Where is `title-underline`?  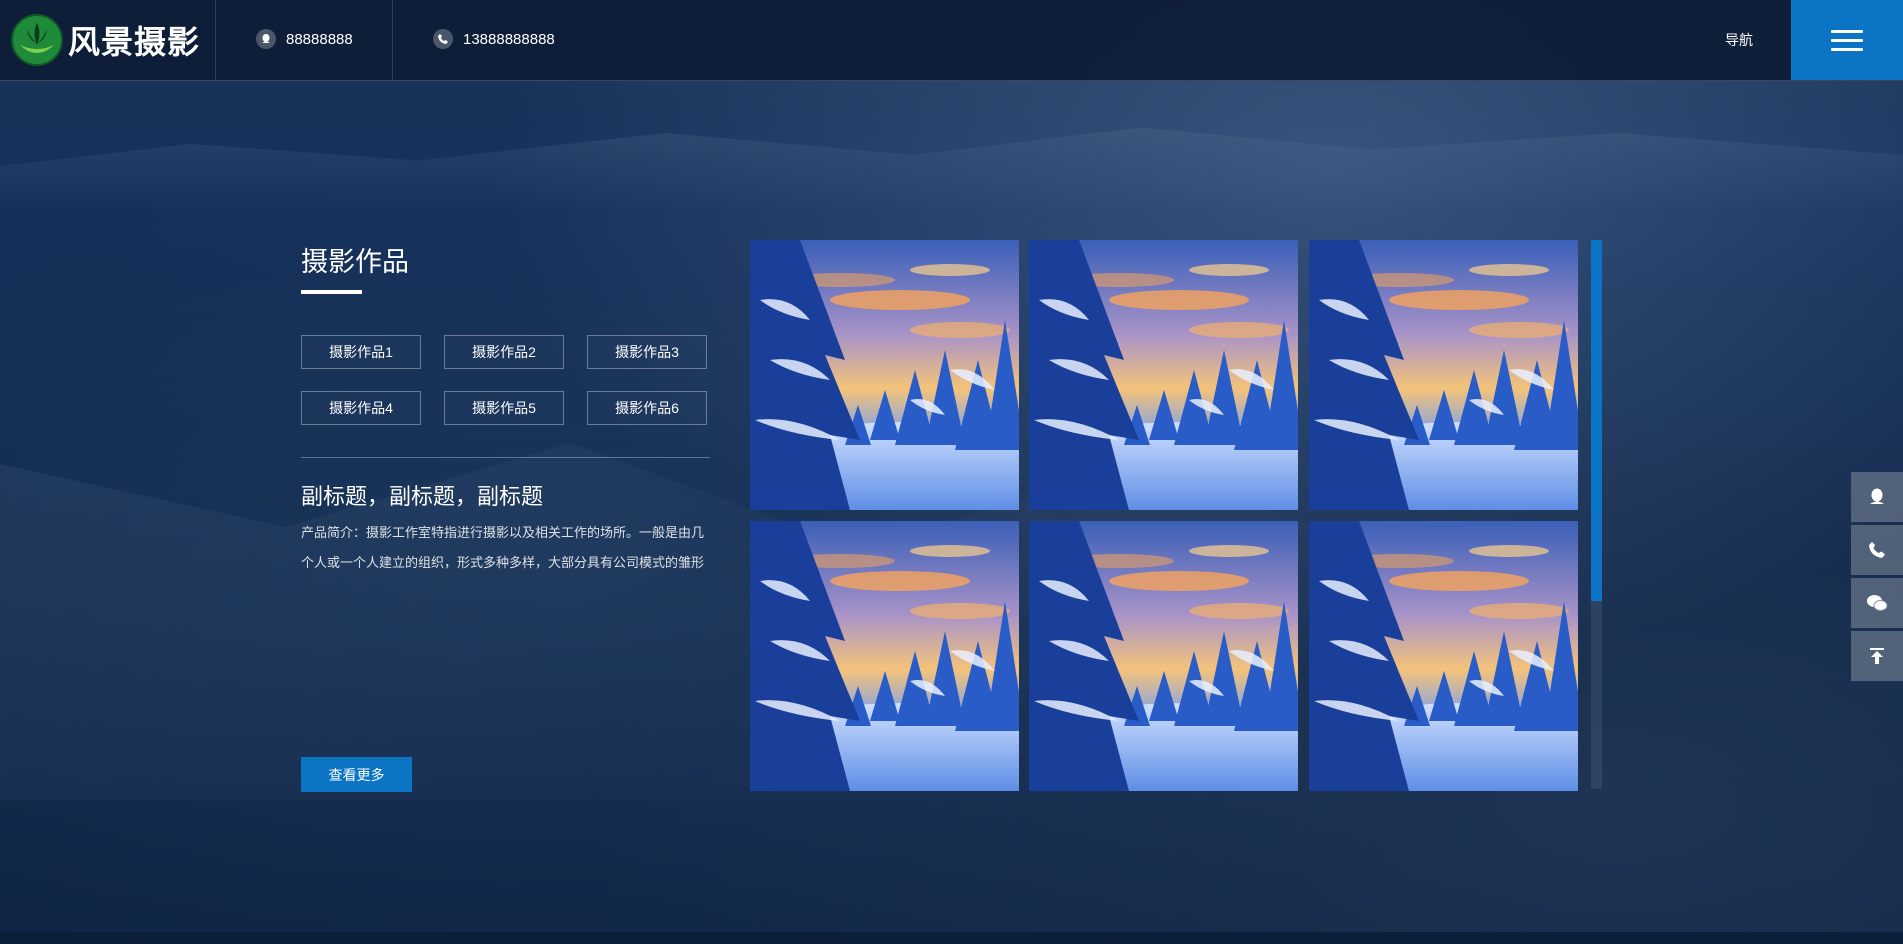
title-underline is located at coordinates (331, 292).